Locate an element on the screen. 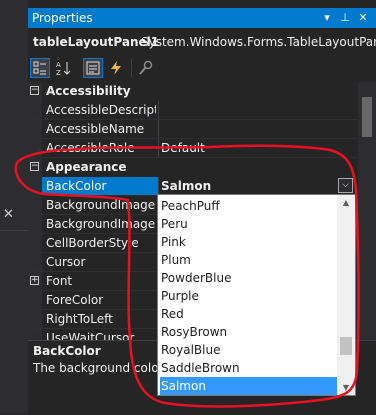 The image size is (376, 415). close-icon: ✕ is located at coordinates (10, 215).